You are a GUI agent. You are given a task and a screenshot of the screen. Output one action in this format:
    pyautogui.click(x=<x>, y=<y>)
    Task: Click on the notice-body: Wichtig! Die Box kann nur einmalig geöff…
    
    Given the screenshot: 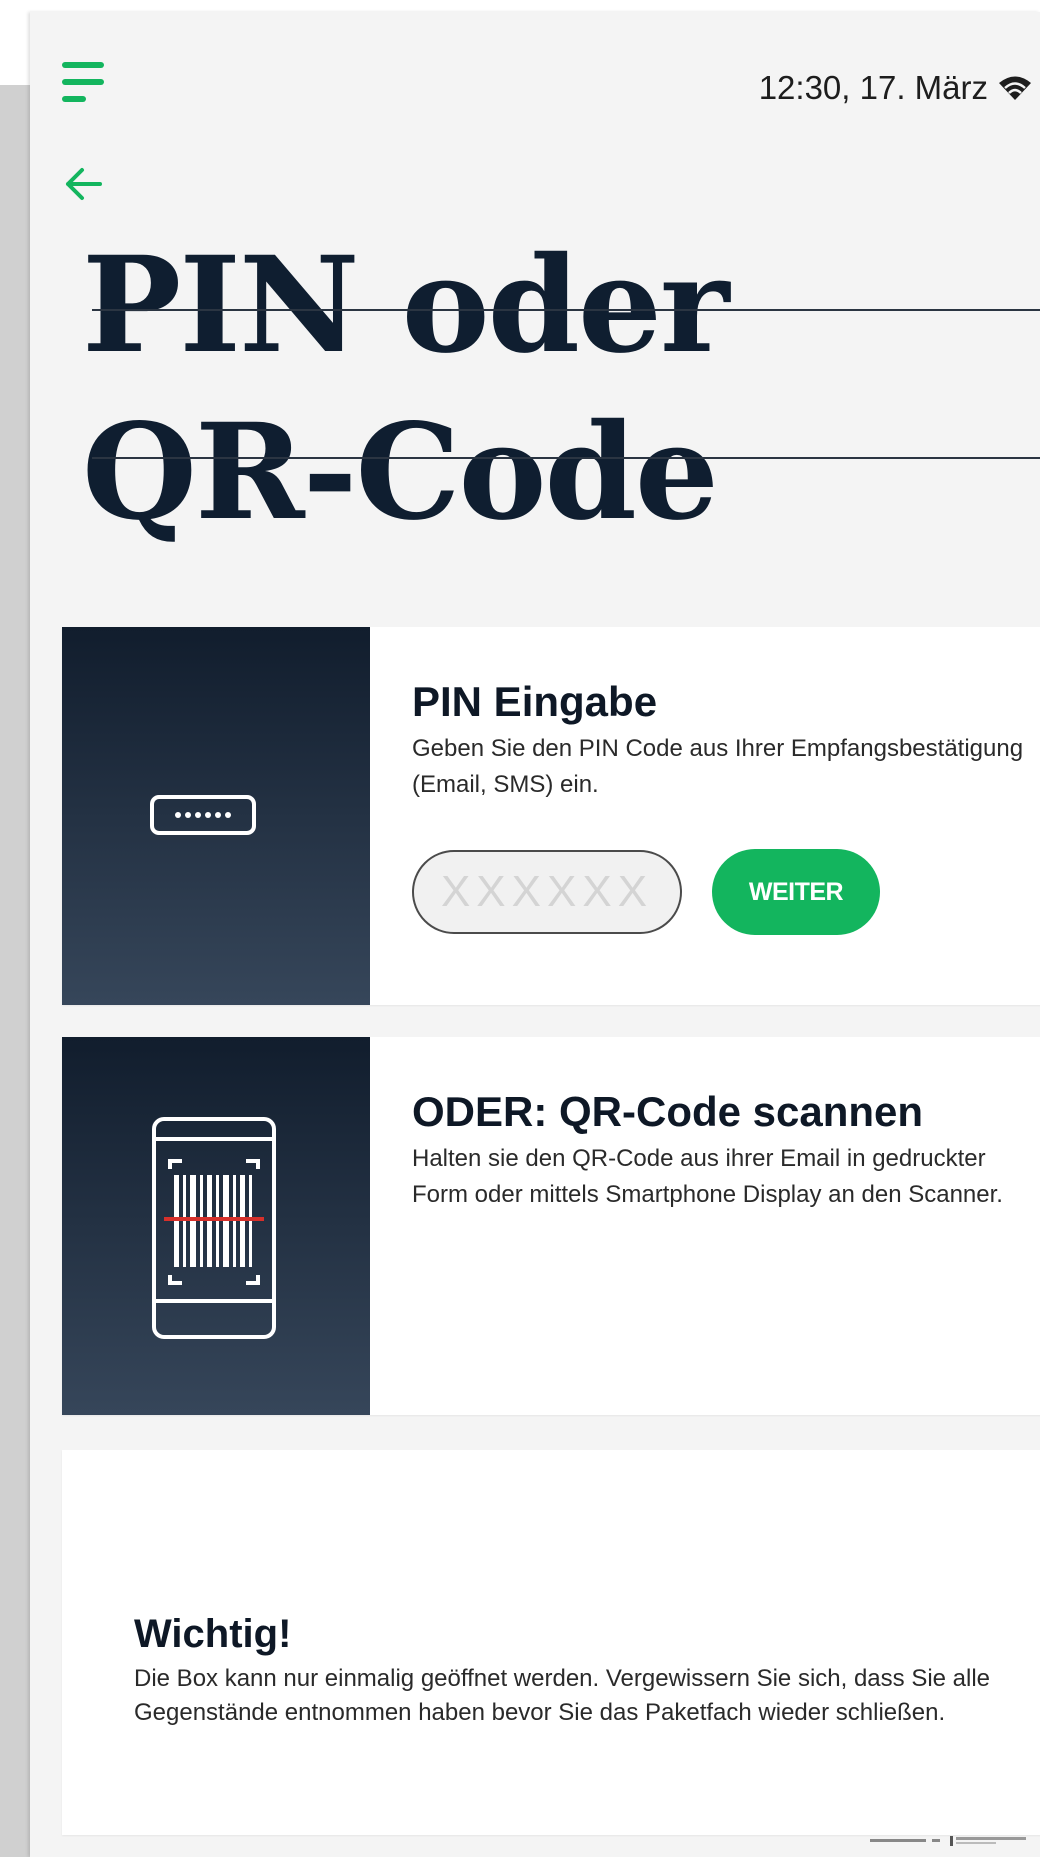 What is the action you would take?
    pyautogui.click(x=578, y=1670)
    